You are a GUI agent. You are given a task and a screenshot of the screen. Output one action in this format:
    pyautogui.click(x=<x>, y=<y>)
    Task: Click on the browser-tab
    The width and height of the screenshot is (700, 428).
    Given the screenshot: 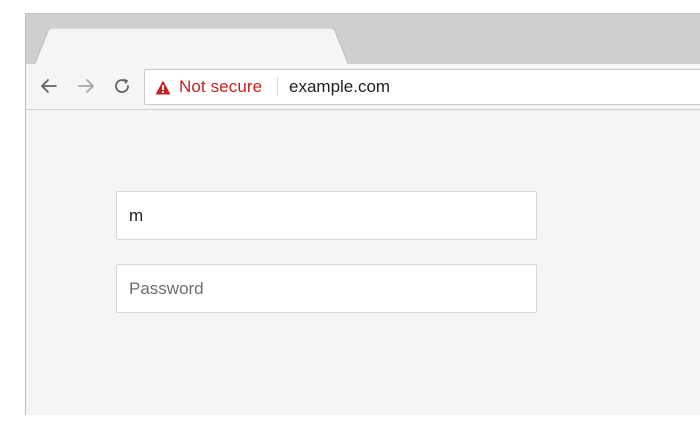 What is the action you would take?
    pyautogui.click(x=199, y=47)
    